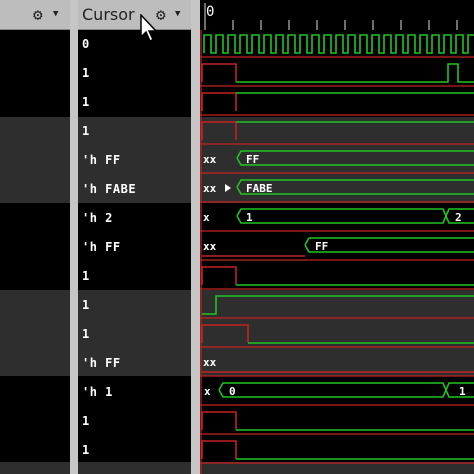 This screenshot has height=474, width=474. Describe the element at coordinates (35, 237) in the screenshot. I see `signal-name-panel: ⚙ ▼` at that location.